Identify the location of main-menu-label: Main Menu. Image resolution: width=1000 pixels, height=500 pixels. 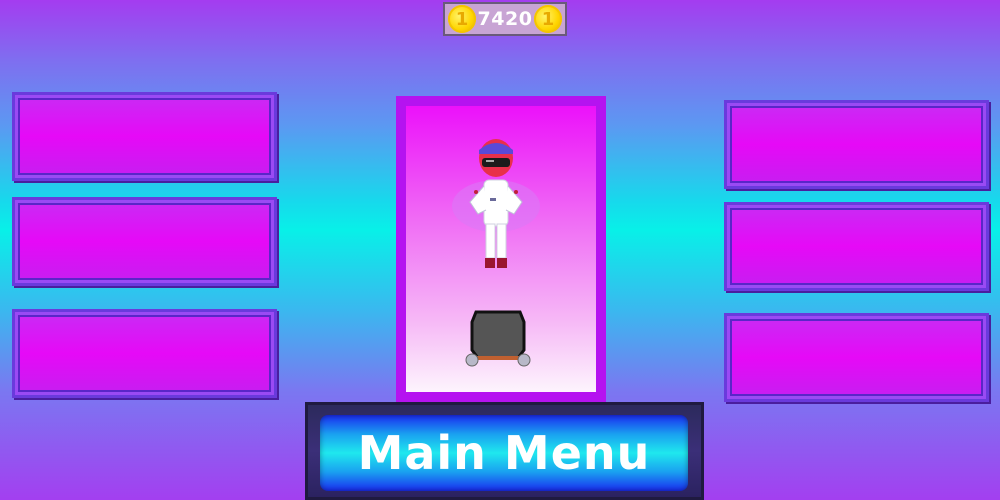
(504, 453).